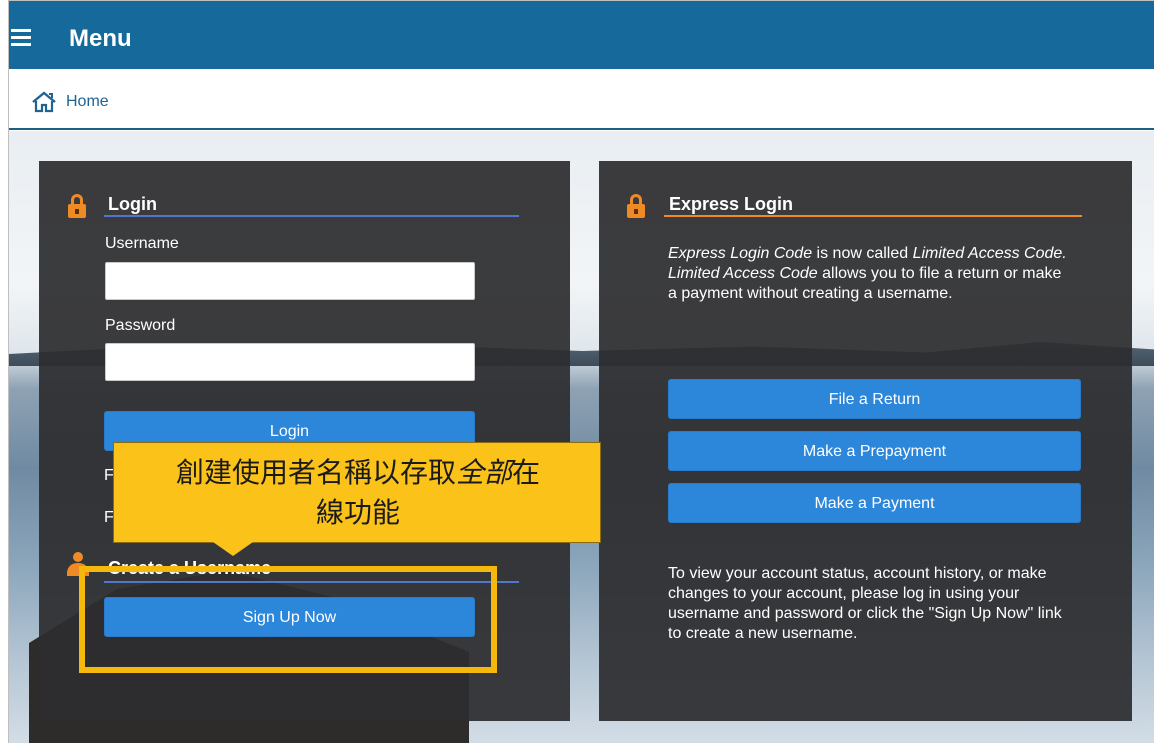 The width and height of the screenshot is (1154, 743). Describe the element at coordinates (87, 102) in the screenshot. I see `breadcrumb-home-link: Home` at that location.